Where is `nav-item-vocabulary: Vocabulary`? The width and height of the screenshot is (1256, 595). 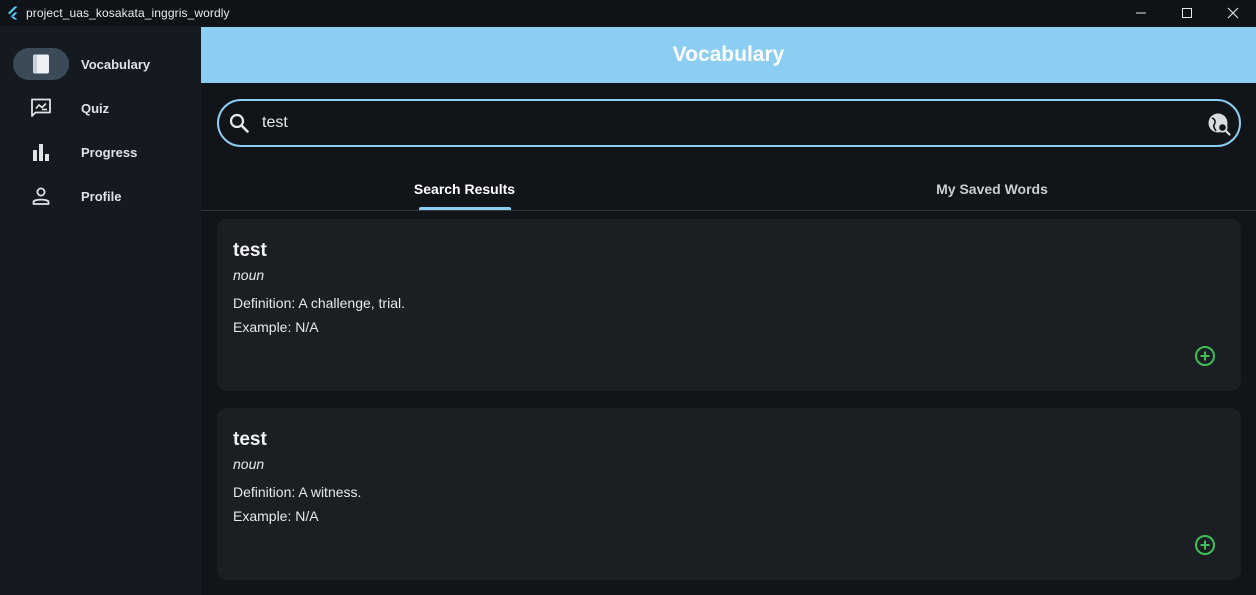
nav-item-vocabulary: Vocabulary is located at coordinates (101, 64).